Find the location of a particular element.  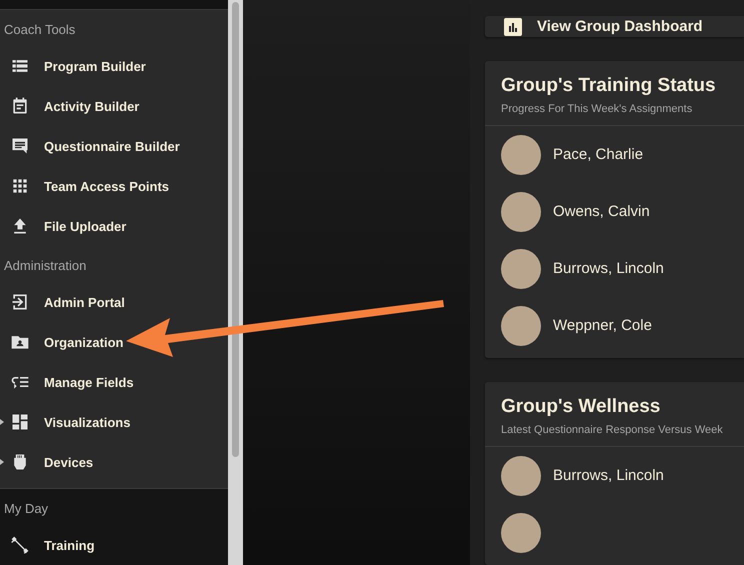

sidebar-item: Organization is located at coordinates (114, 342).